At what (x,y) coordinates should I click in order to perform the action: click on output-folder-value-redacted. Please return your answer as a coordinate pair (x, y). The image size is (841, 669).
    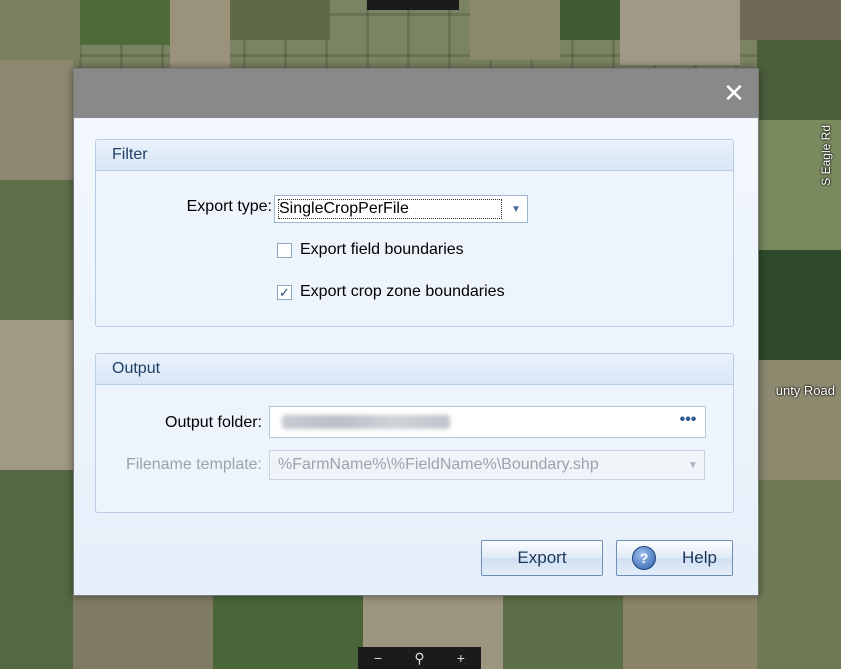
    Looking at the image, I should click on (366, 422).